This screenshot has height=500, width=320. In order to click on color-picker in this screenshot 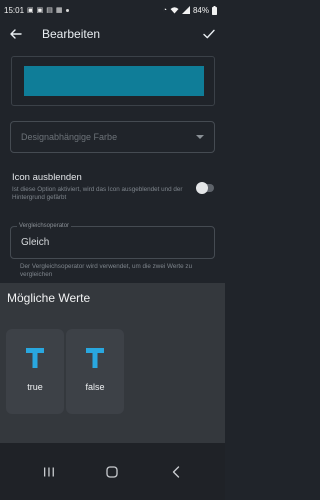, I will do `click(113, 81)`.